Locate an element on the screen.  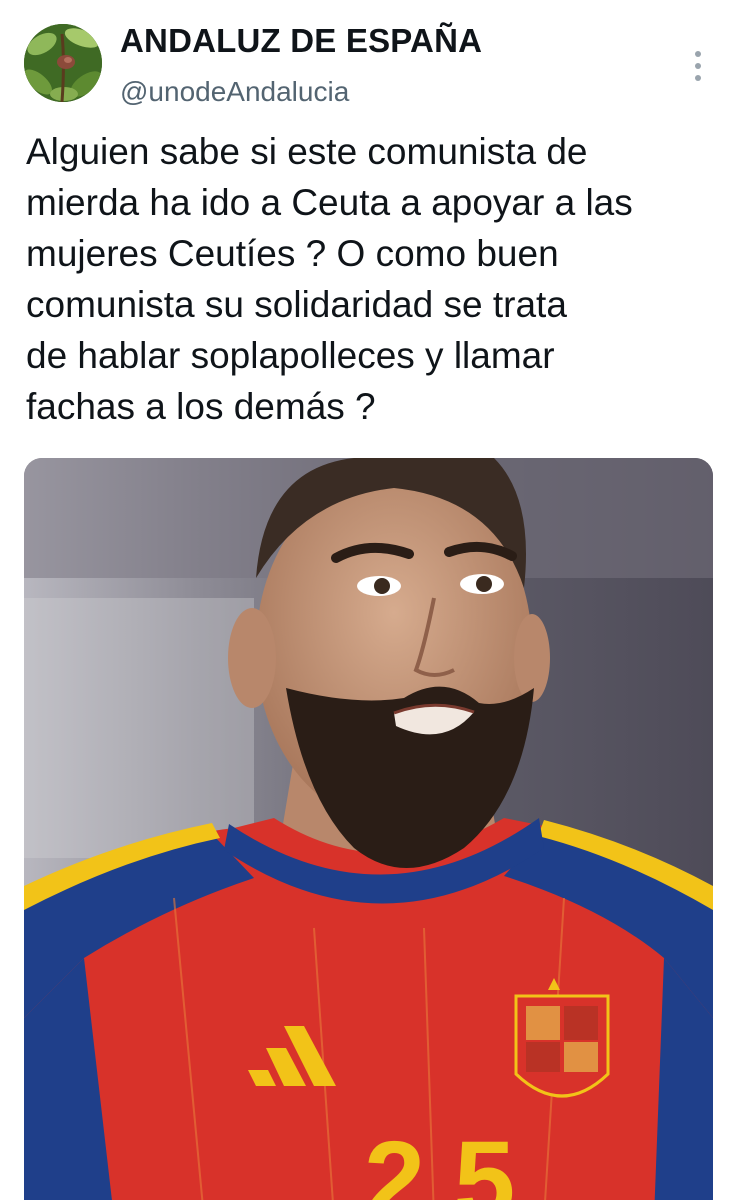
author-handle: @unodeAndalucia is located at coordinates (234, 92).